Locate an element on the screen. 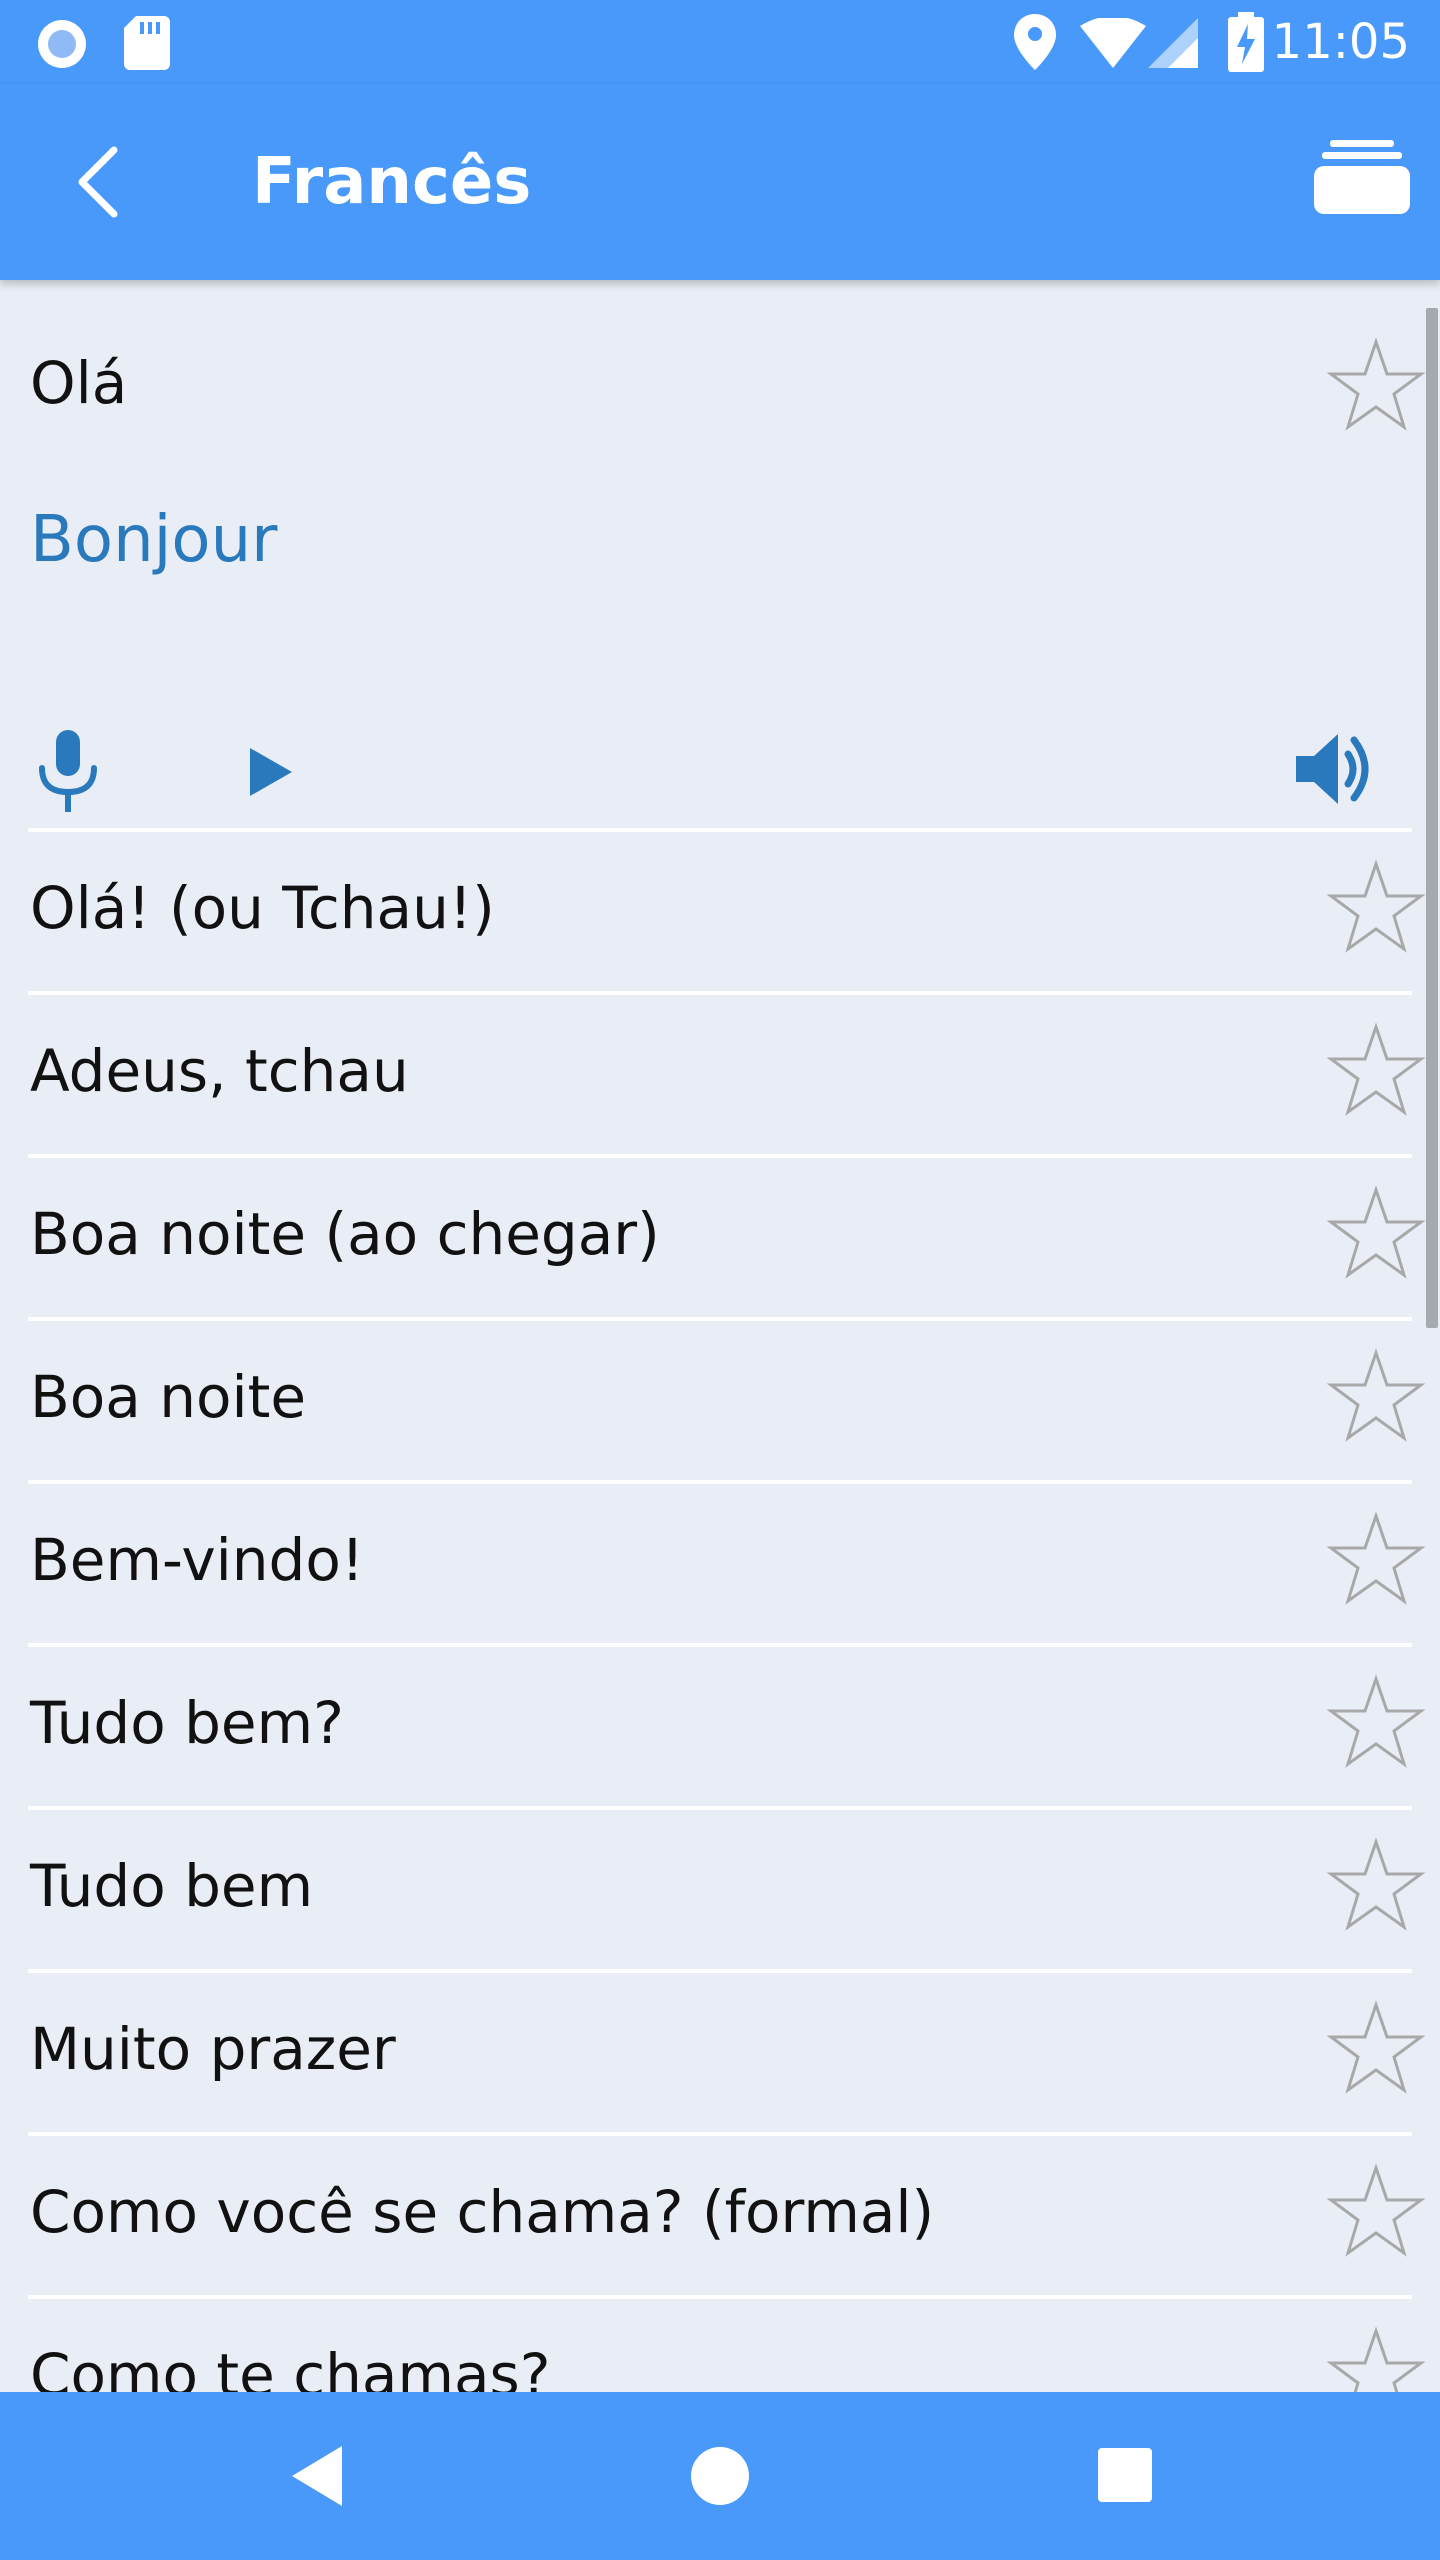 The height and width of the screenshot is (2560, 1440). phrase-label: Boa noite (ao chegar) is located at coordinates (345, 1234).